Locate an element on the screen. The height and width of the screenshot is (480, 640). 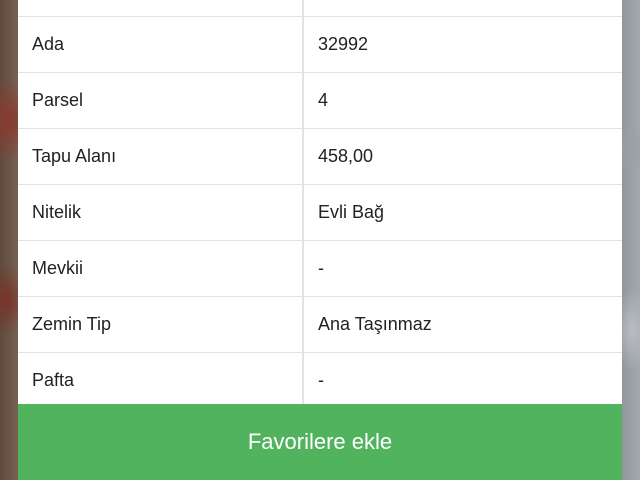
table-row-parsel: Parsel 4 is located at coordinates (320, 101).